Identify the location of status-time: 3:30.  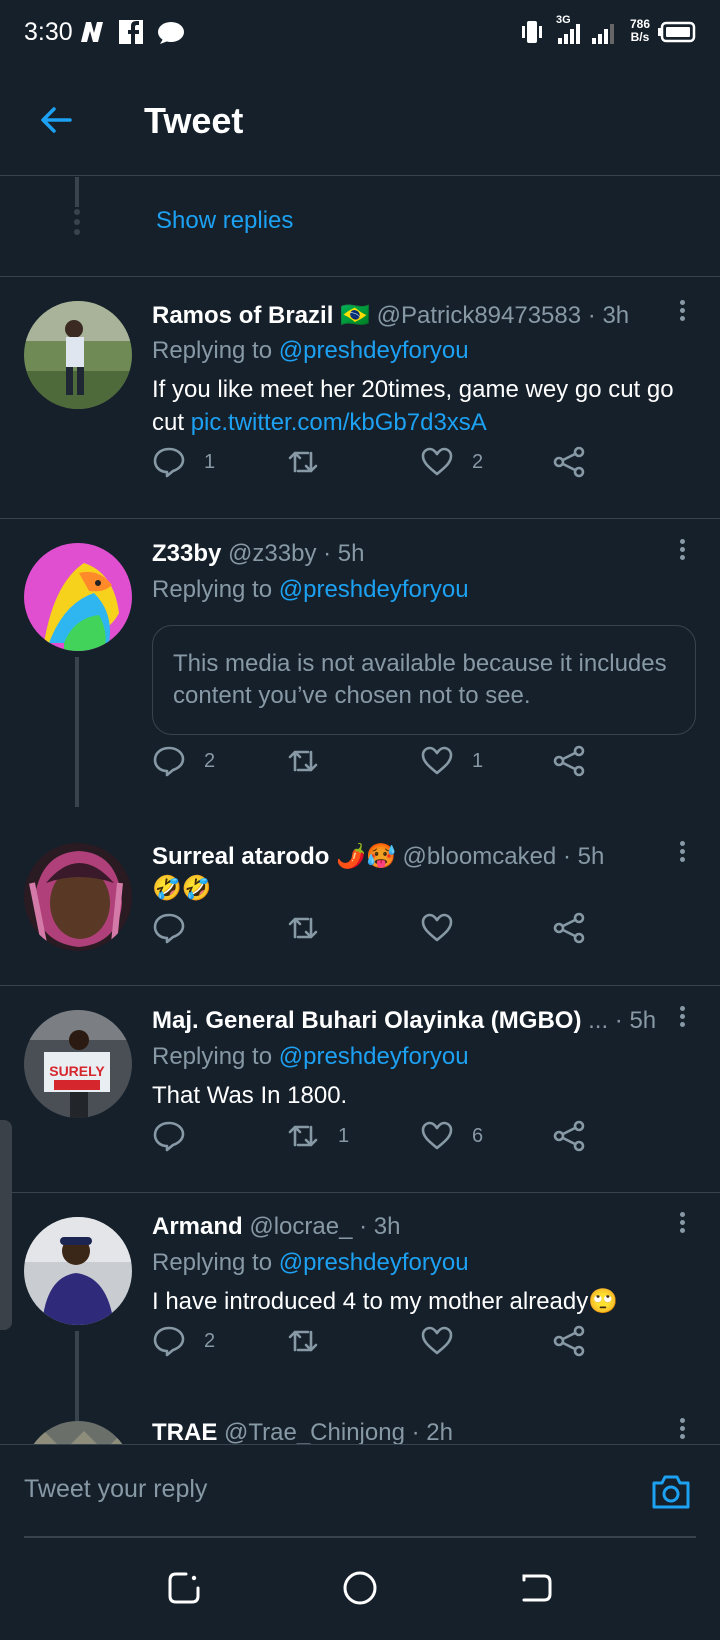
(48, 32).